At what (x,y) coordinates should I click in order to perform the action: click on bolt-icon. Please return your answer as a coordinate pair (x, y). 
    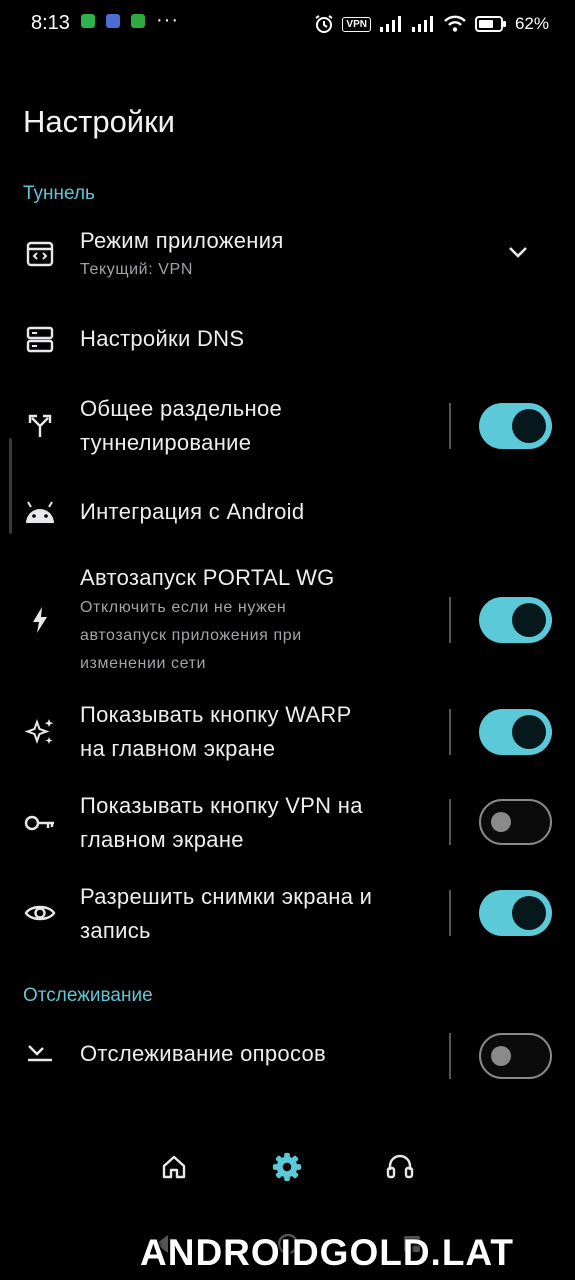
    Looking at the image, I should click on (40, 620).